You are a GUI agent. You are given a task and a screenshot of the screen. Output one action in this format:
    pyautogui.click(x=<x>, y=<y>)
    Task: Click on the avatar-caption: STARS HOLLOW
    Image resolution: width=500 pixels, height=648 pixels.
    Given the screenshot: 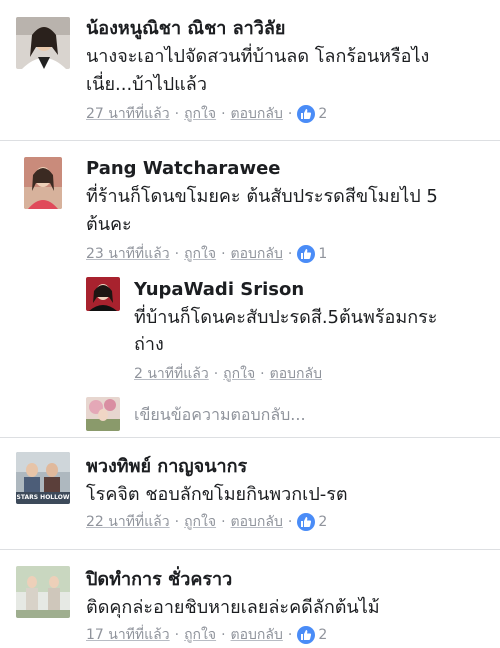 What is the action you would take?
    pyautogui.click(x=43, y=497)
    